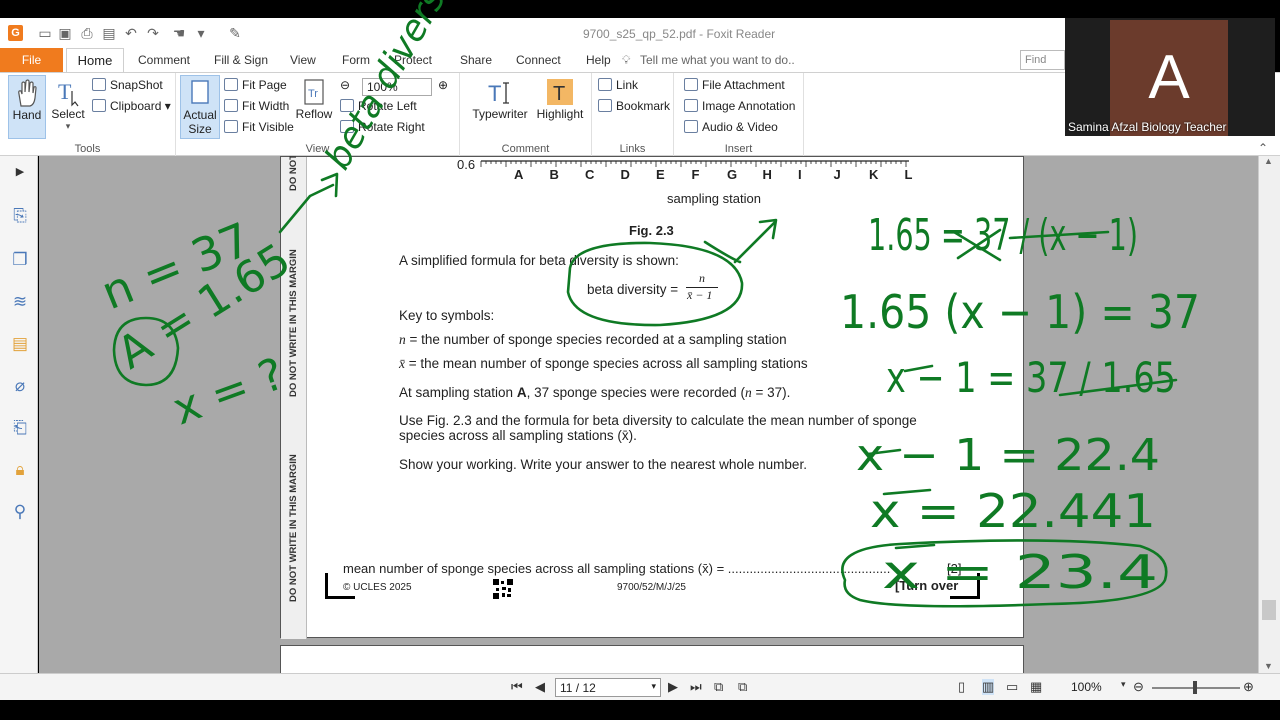 The width and height of the screenshot is (1280, 720). What do you see at coordinates (1012, 687) in the screenshot?
I see `facing-pages-icon: ▭` at bounding box center [1012, 687].